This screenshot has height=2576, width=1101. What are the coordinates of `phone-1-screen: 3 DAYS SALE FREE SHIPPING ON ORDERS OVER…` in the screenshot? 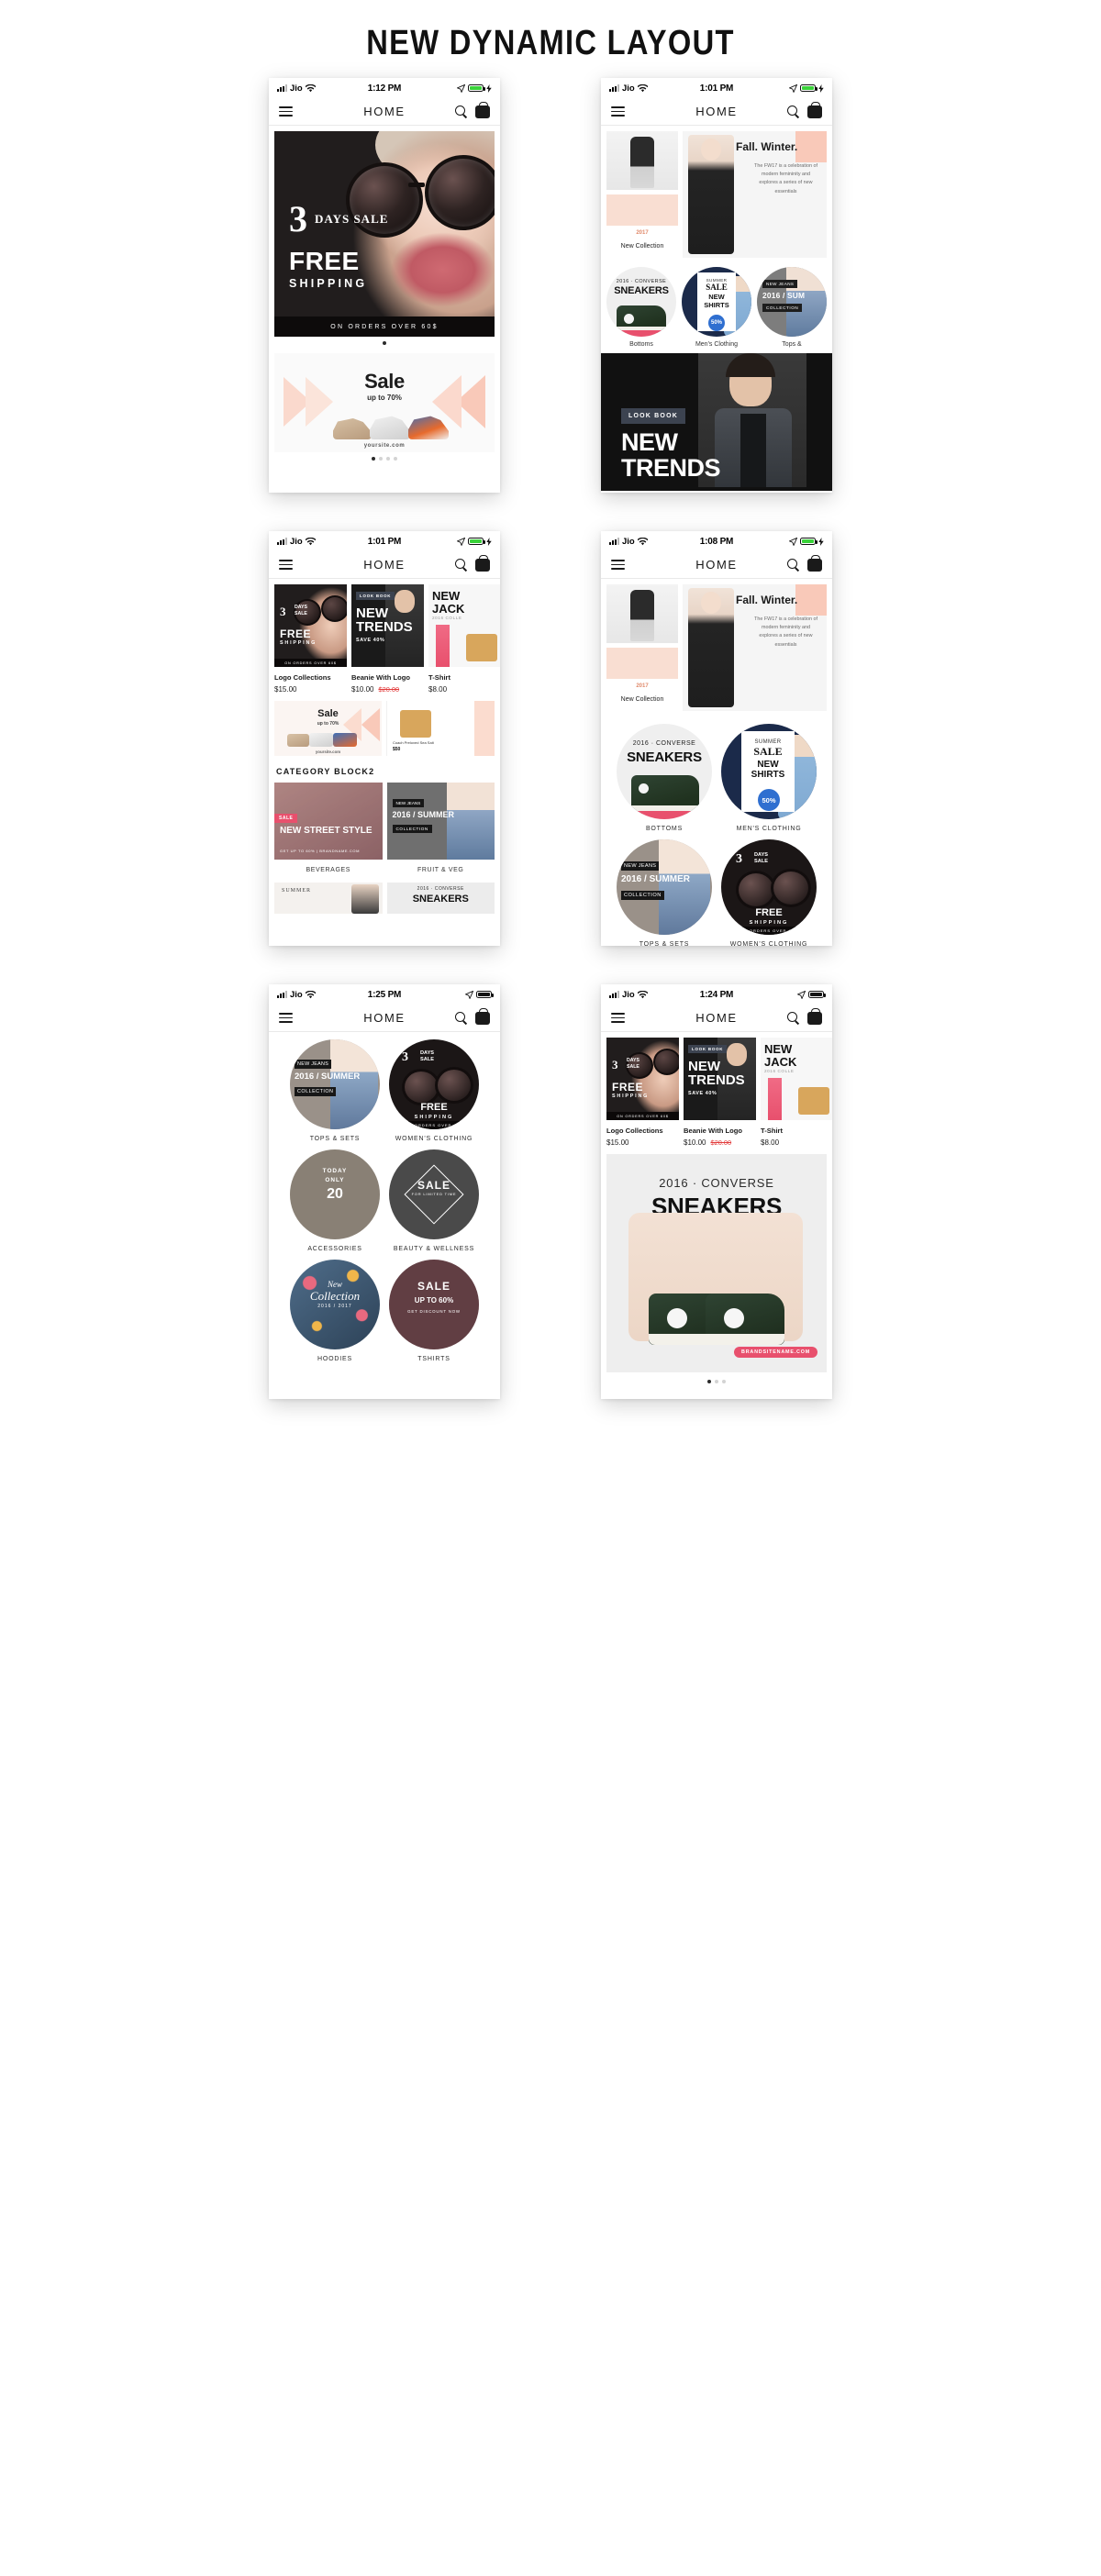 It's located at (384, 294).